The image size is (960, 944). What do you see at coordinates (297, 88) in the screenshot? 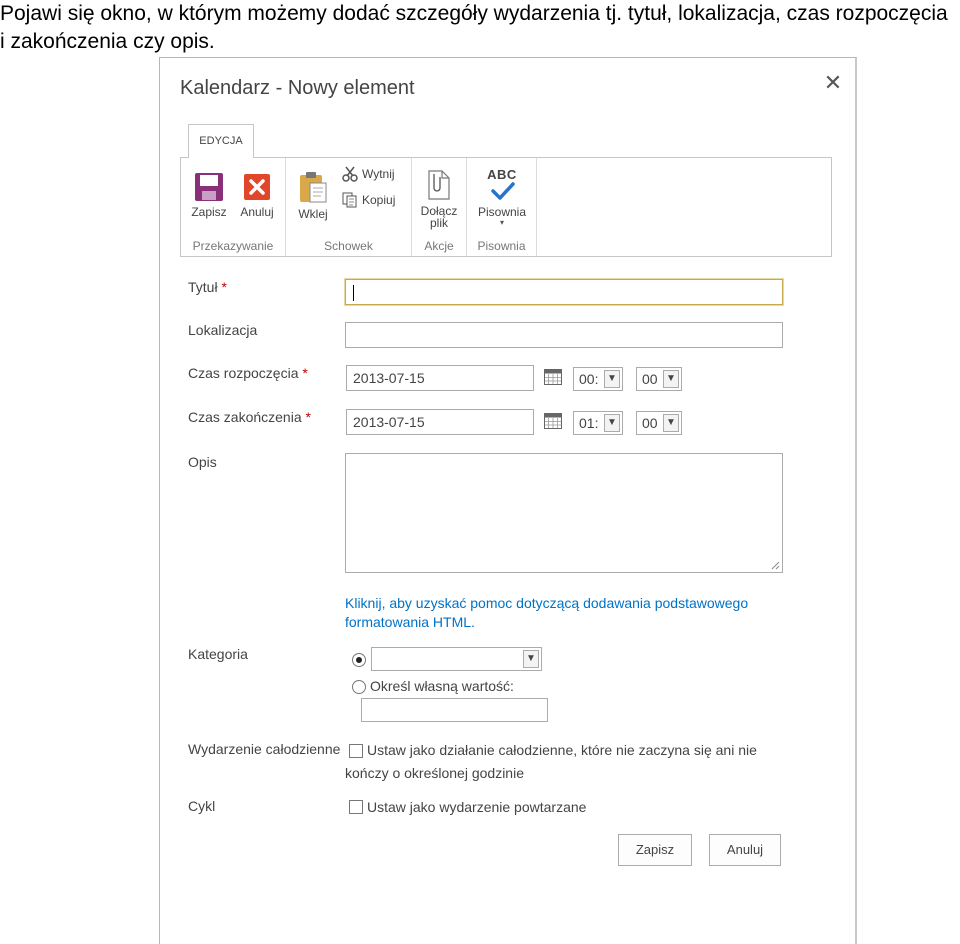
I see `dialog-title: Kalendarz - Nowy element` at bounding box center [297, 88].